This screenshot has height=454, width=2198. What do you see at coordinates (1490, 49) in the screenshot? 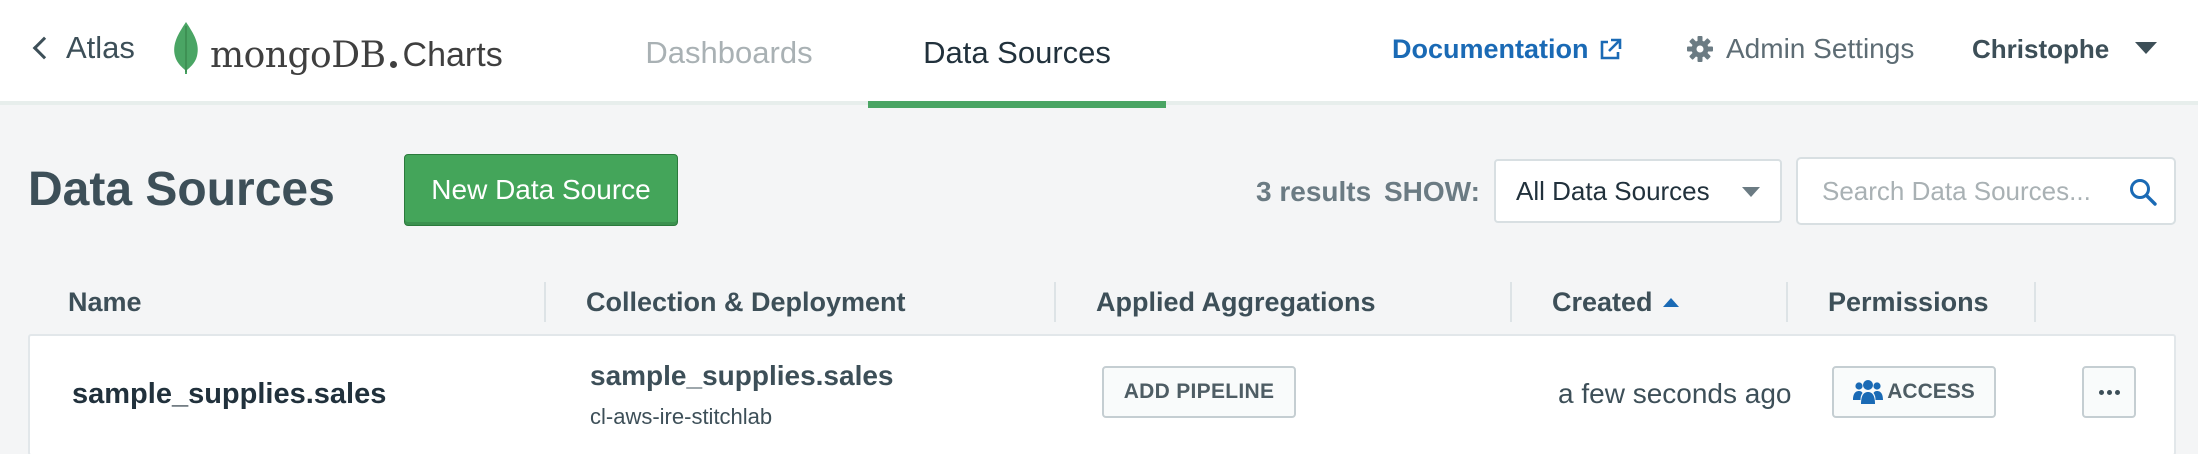
I see `documentation-label: Documentation` at bounding box center [1490, 49].